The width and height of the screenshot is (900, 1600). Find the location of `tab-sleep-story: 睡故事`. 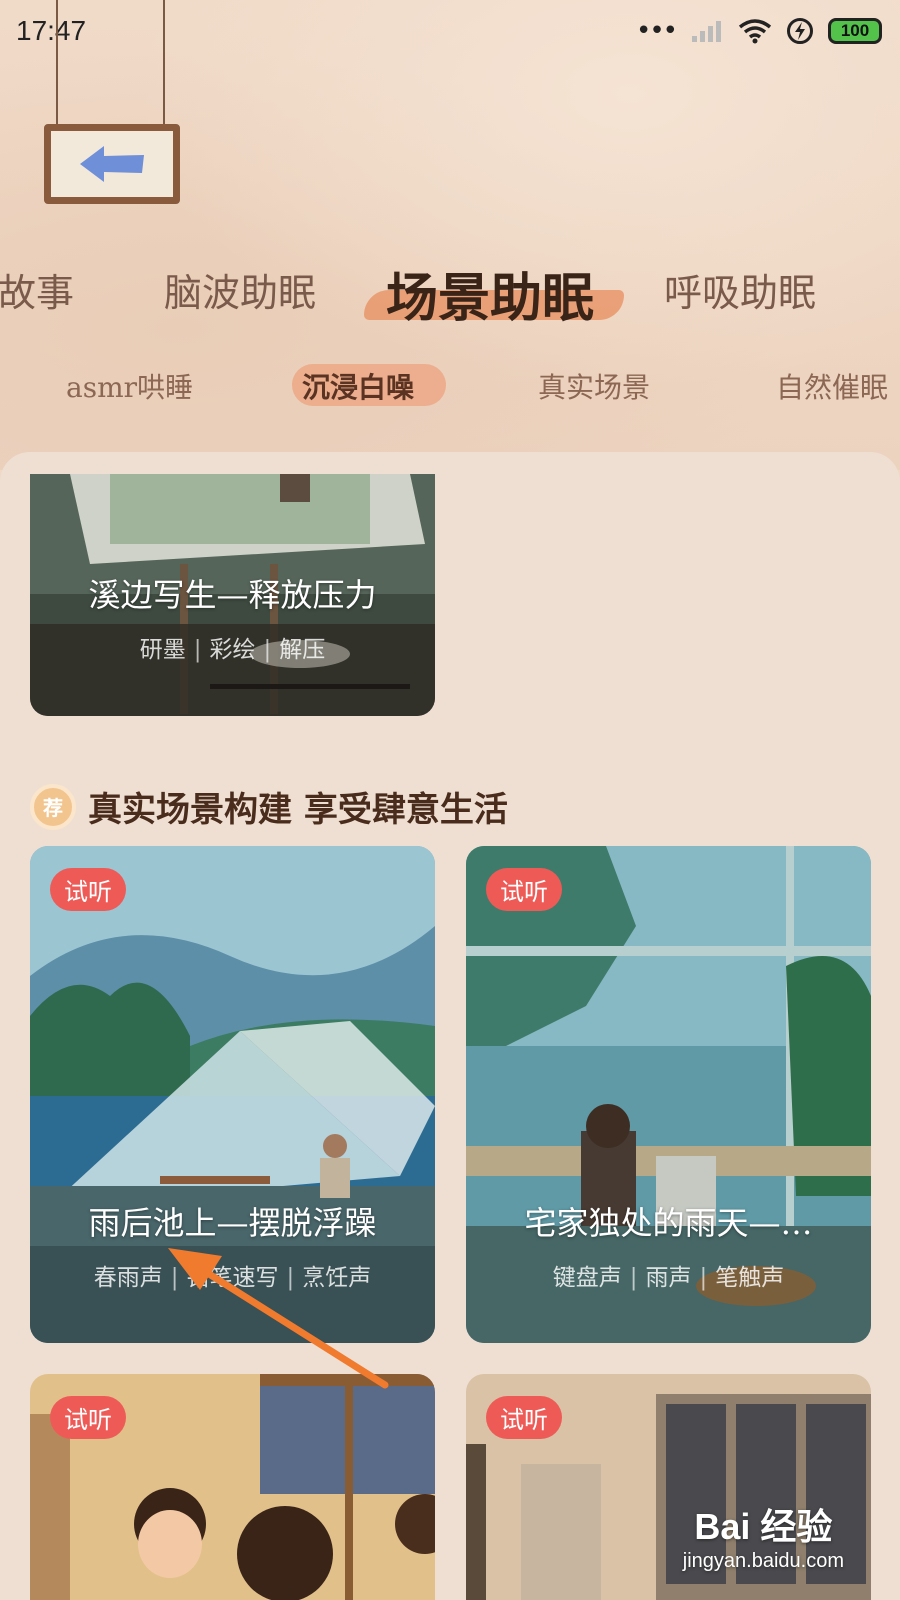

tab-sleep-story: 睡故事 is located at coordinates (37, 292).